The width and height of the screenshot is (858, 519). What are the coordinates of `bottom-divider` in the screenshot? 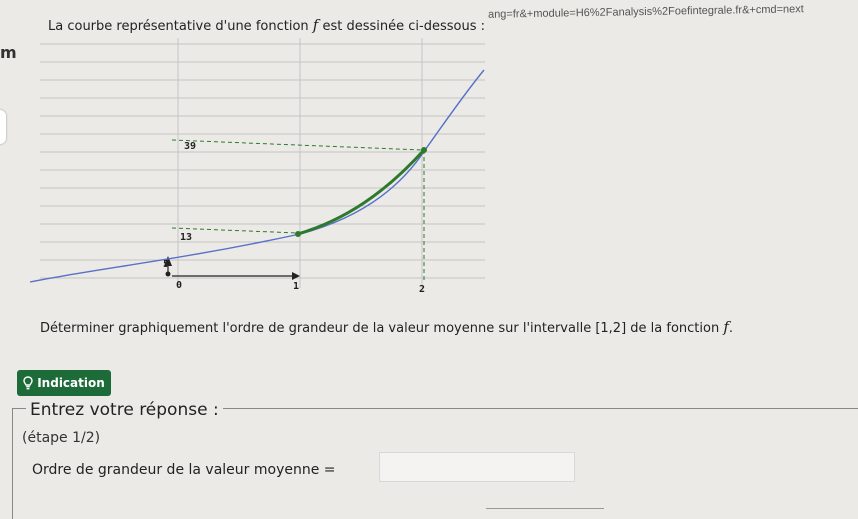 It's located at (545, 508).